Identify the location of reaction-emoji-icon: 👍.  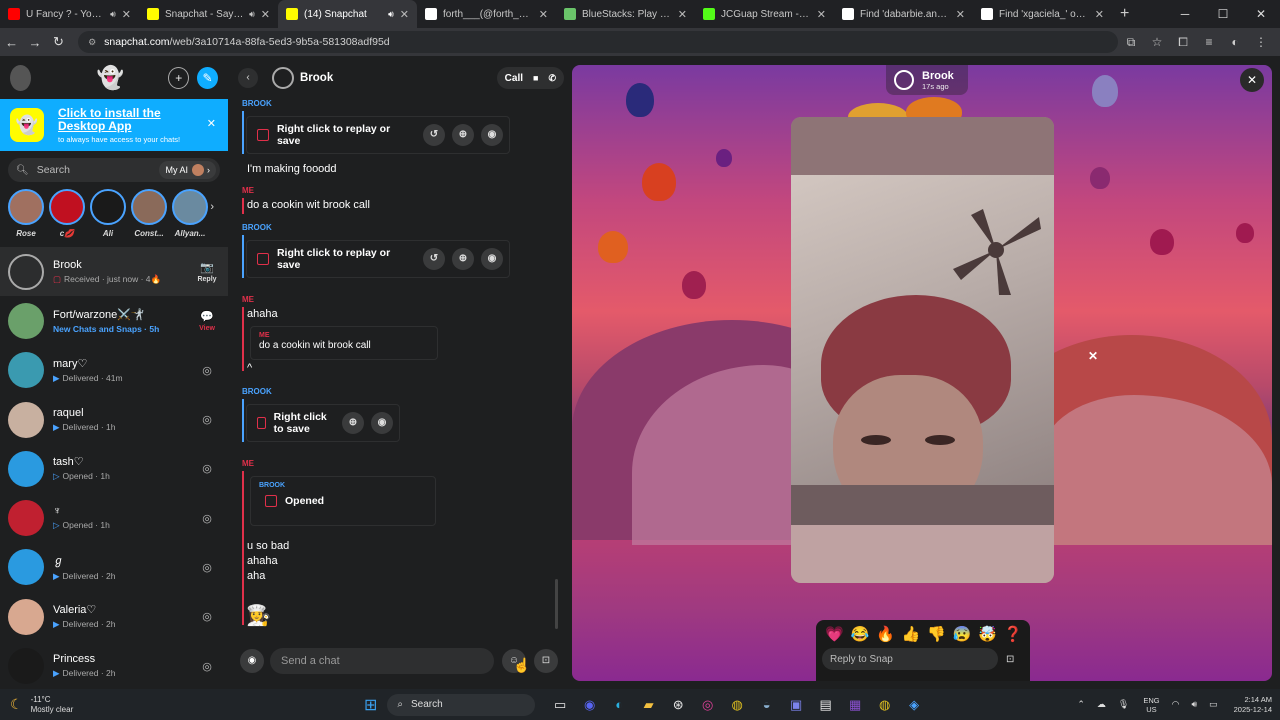
(912, 634).